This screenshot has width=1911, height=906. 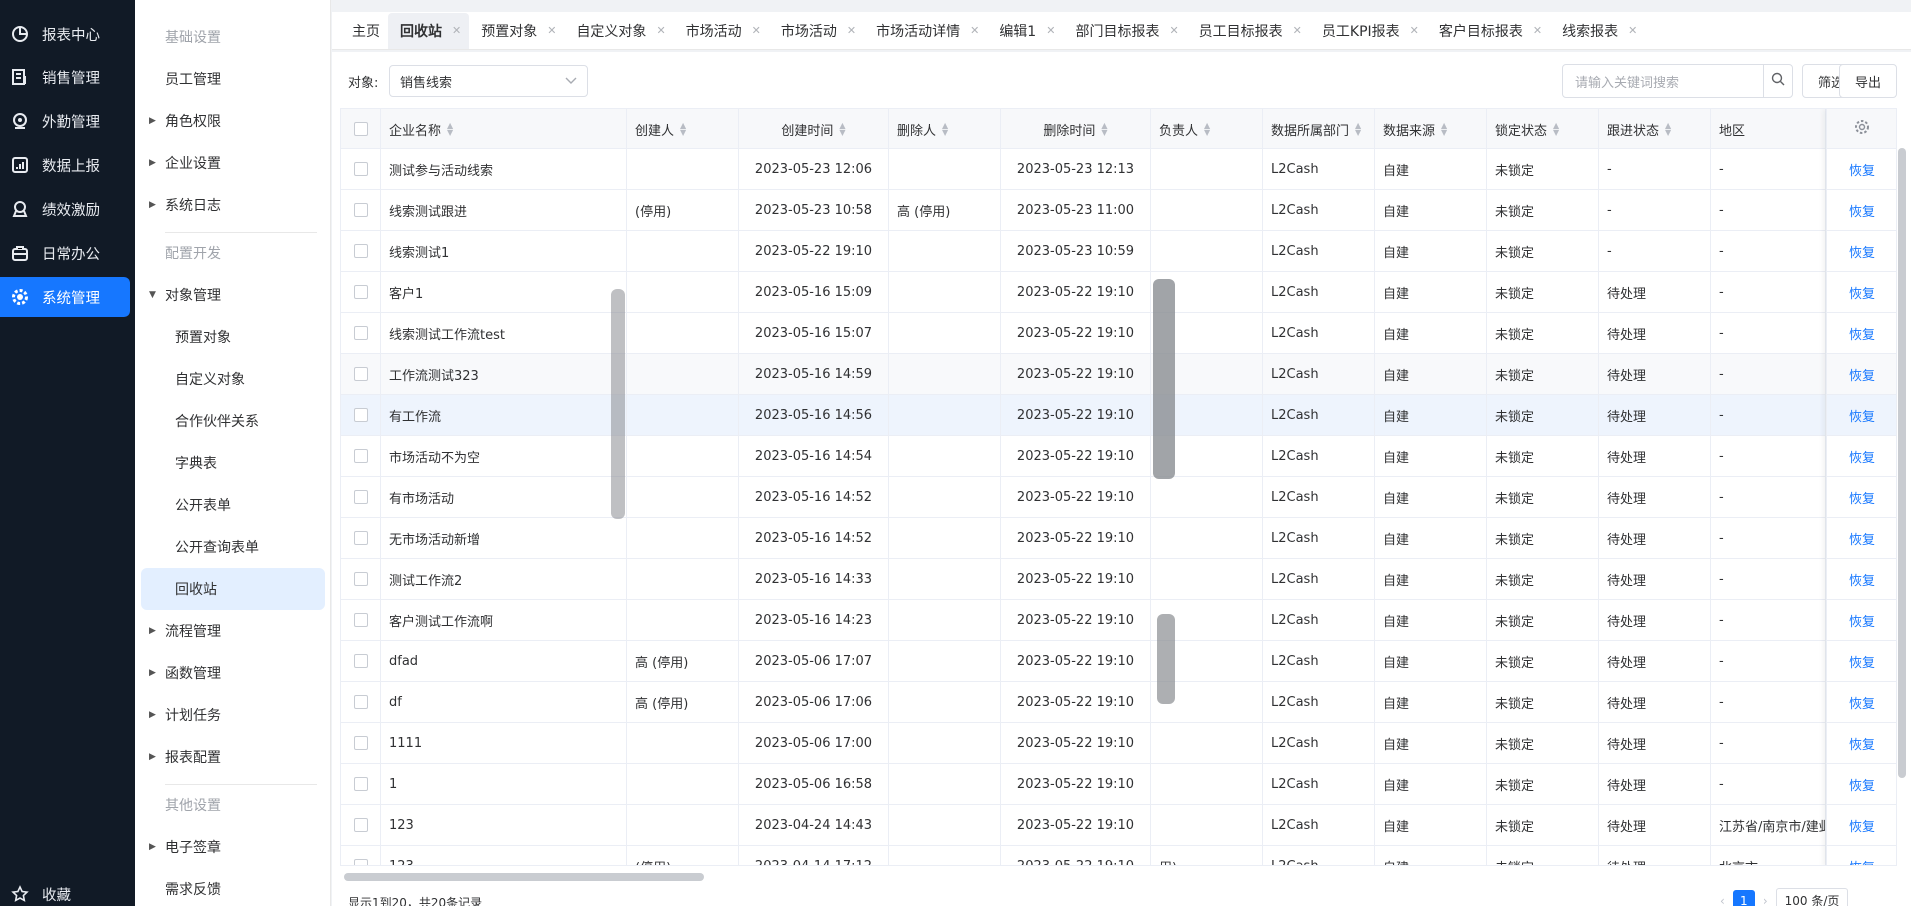 What do you see at coordinates (488, 81) in the screenshot?
I see `object-select: 销售线索` at bounding box center [488, 81].